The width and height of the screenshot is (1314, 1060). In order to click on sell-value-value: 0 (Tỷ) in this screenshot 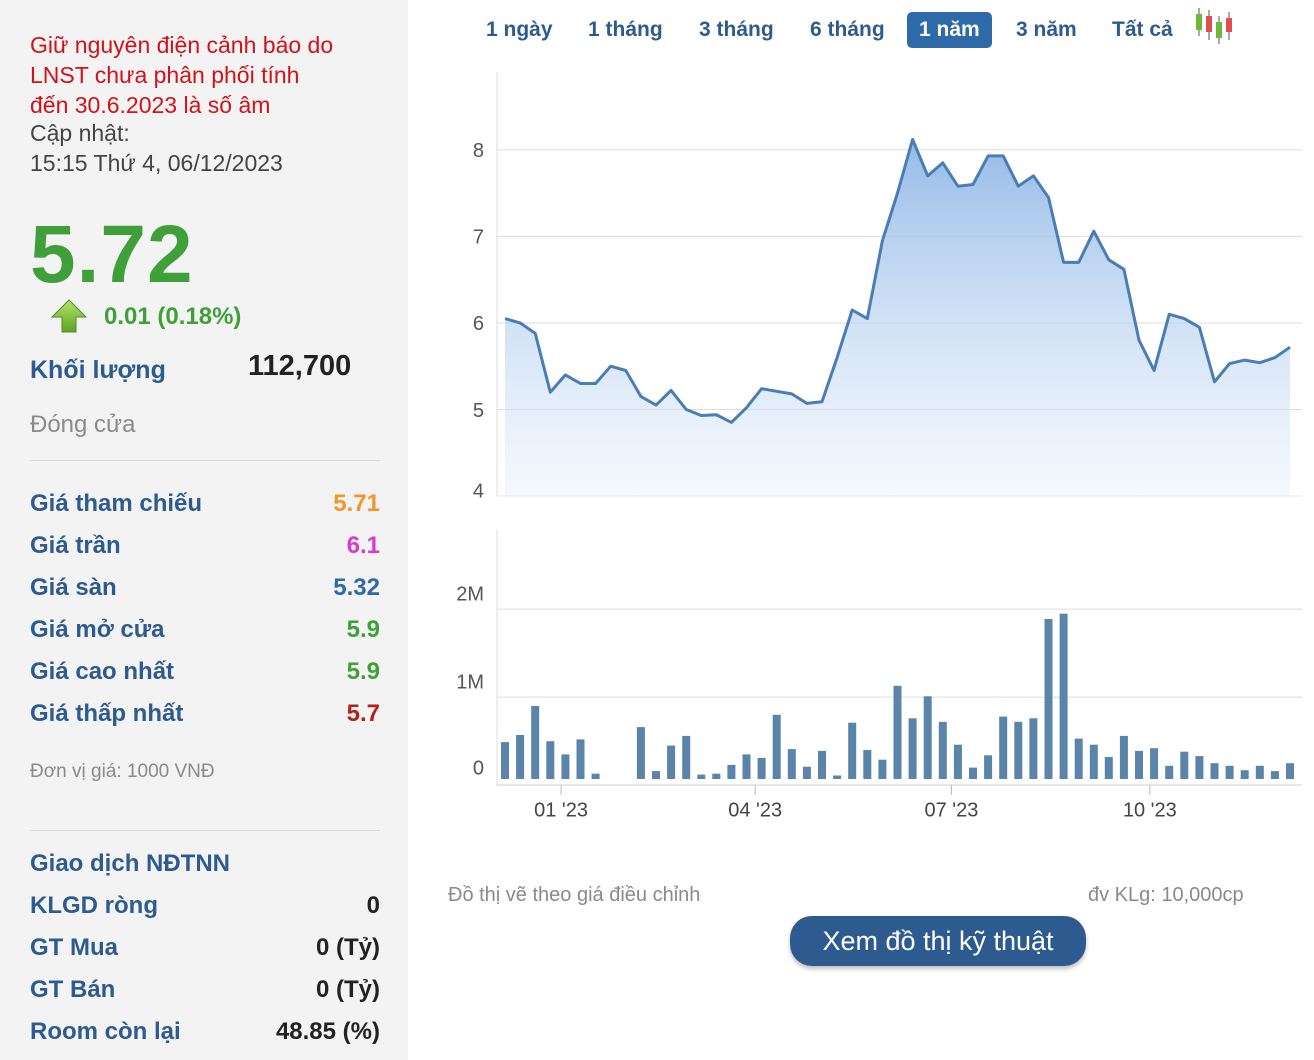, I will do `click(347, 989)`.